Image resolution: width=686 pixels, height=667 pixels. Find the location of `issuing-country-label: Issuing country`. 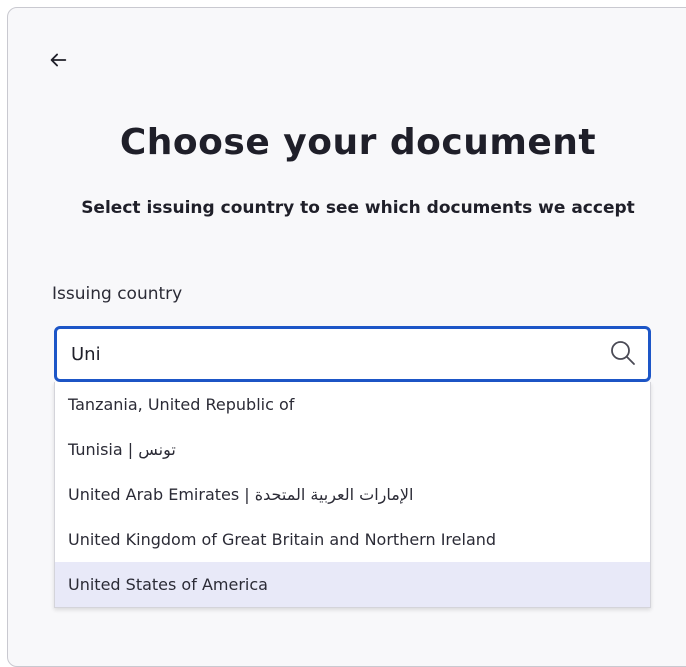

issuing-country-label: Issuing country is located at coordinates (117, 294).